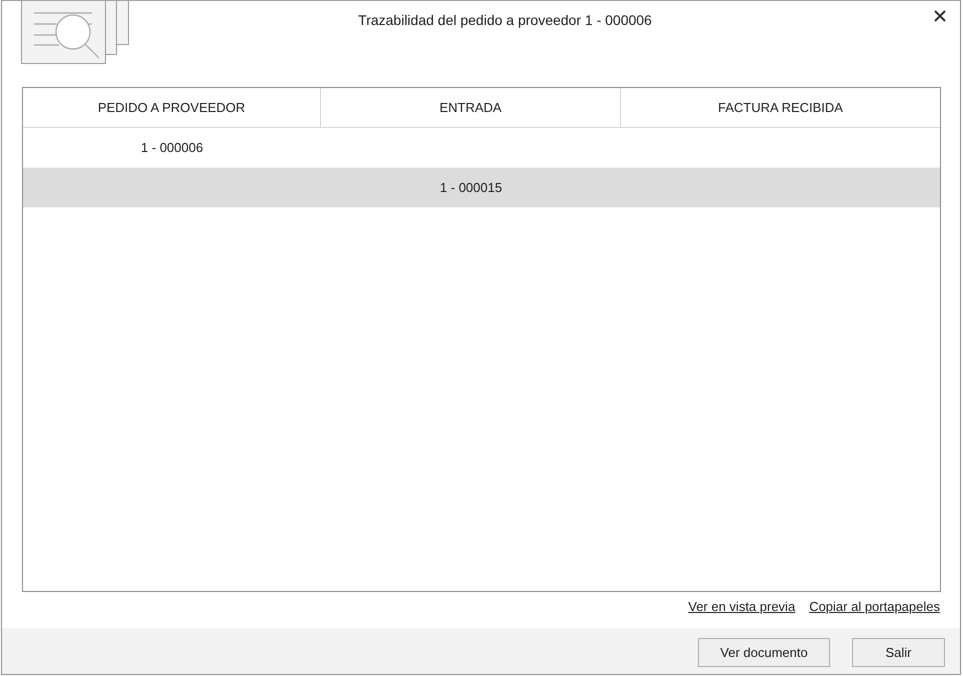 The width and height of the screenshot is (963, 676). I want to click on link: Ver en vista previa, so click(742, 607).